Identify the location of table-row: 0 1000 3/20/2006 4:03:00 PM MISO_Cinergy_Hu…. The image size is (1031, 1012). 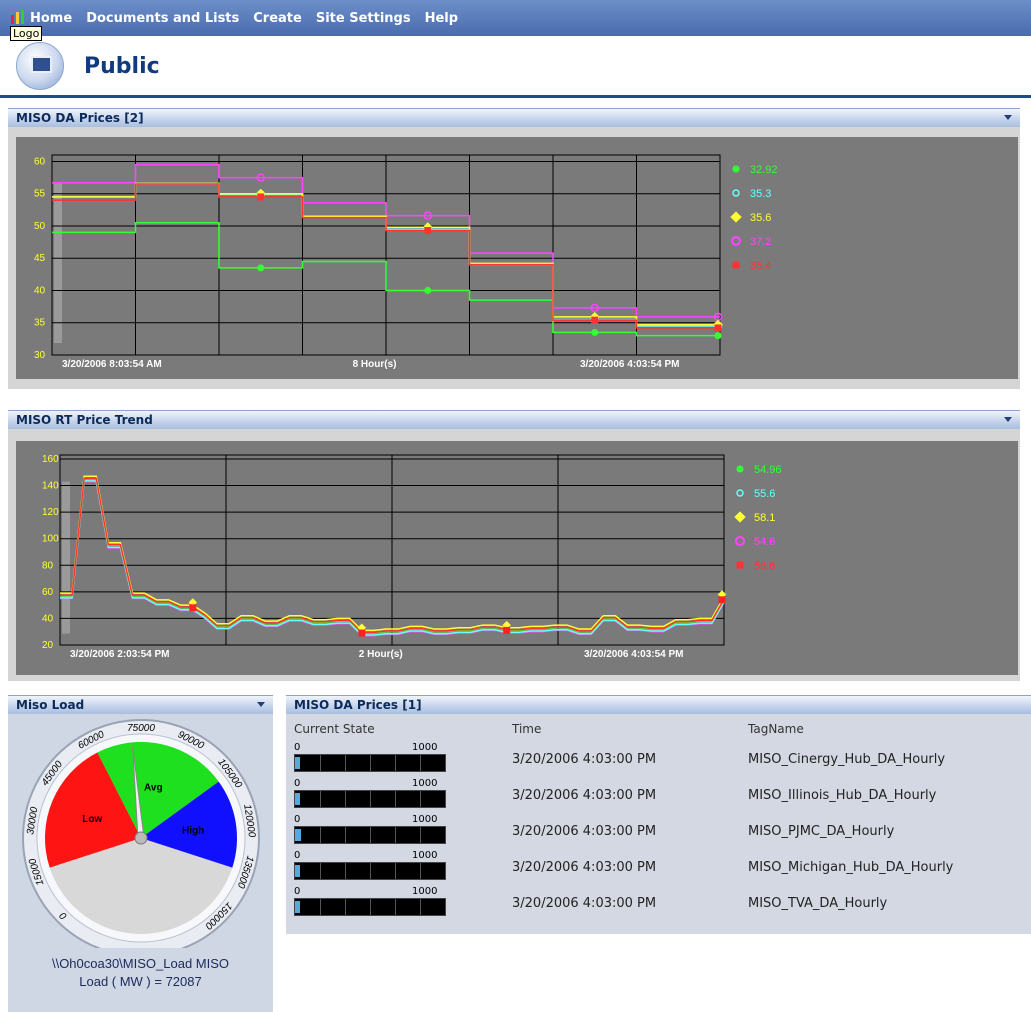
(658, 758).